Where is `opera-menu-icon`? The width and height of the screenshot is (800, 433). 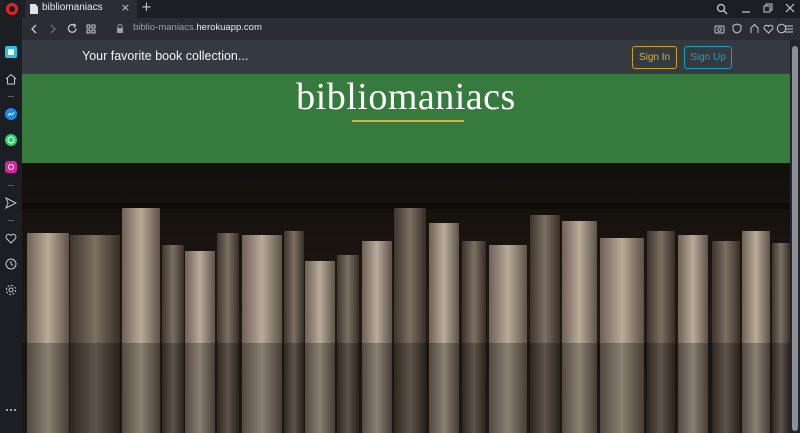
opera-menu-icon is located at coordinates (12, 9).